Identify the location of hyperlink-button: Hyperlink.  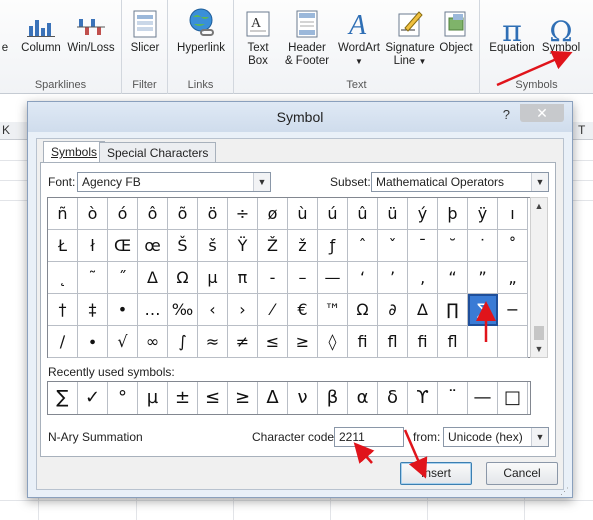
(201, 31).